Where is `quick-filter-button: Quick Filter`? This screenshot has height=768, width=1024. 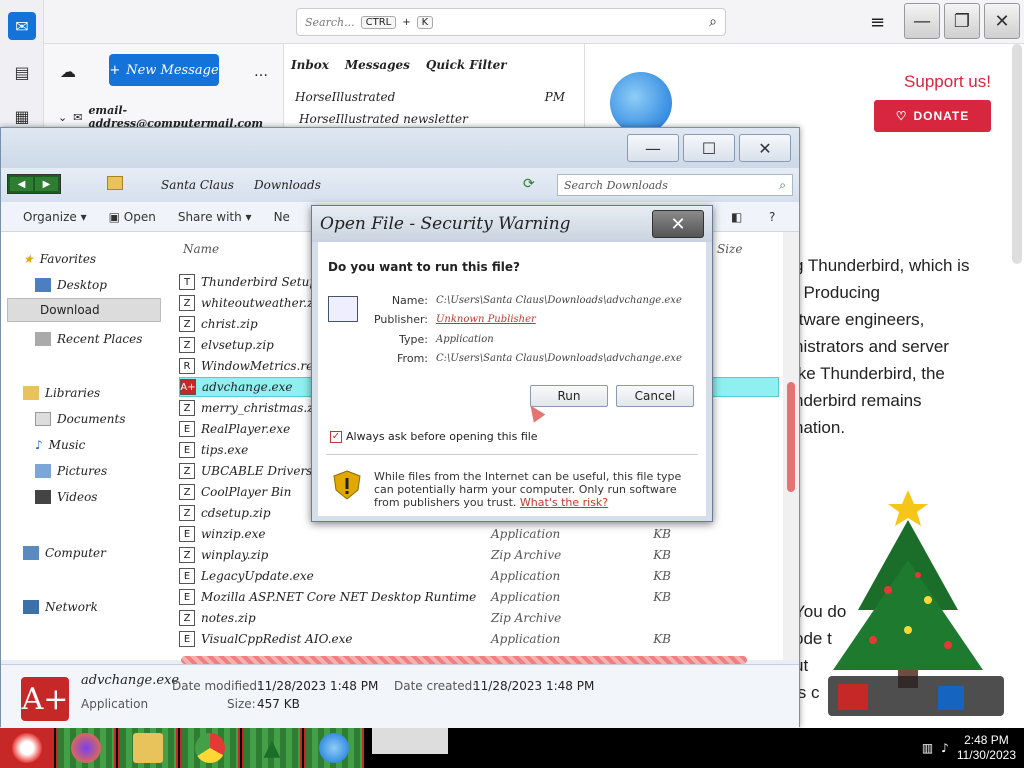 quick-filter-button: Quick Filter is located at coordinates (466, 65).